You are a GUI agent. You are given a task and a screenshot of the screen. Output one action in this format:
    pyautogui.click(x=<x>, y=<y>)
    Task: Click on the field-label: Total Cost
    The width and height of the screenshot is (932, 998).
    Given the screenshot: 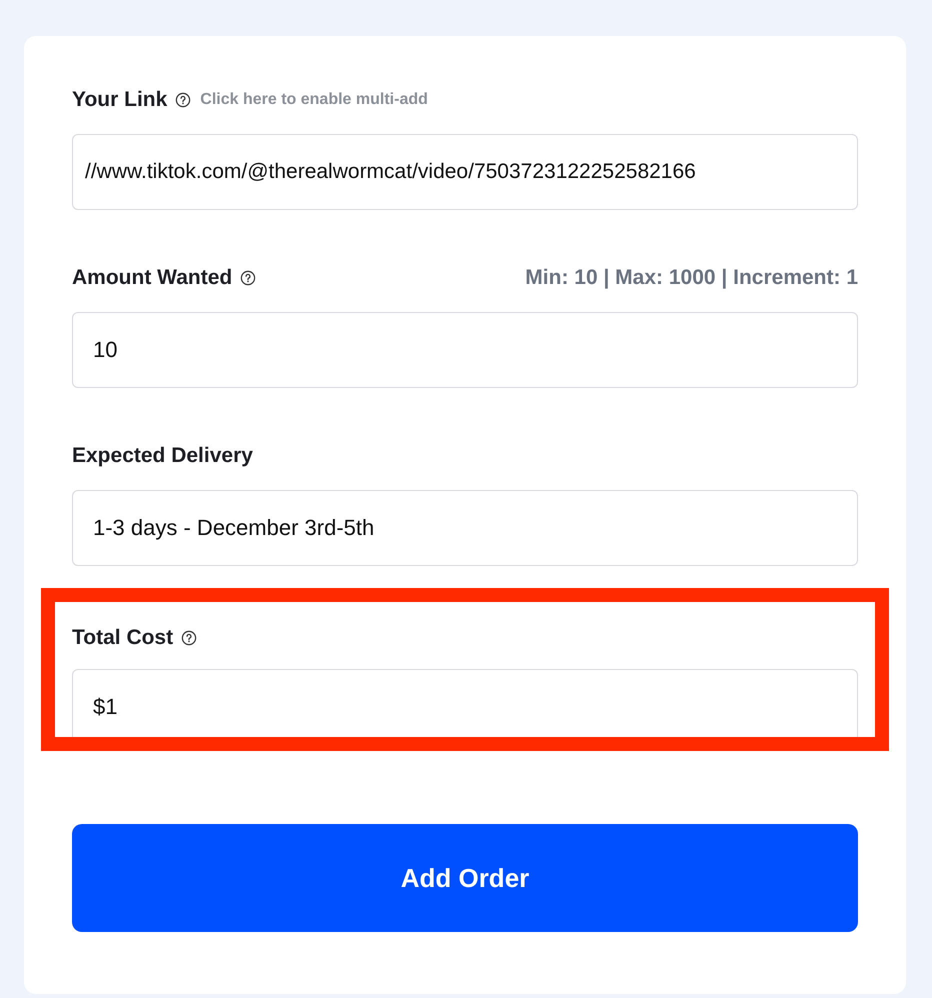 What is the action you would take?
    pyautogui.click(x=123, y=638)
    